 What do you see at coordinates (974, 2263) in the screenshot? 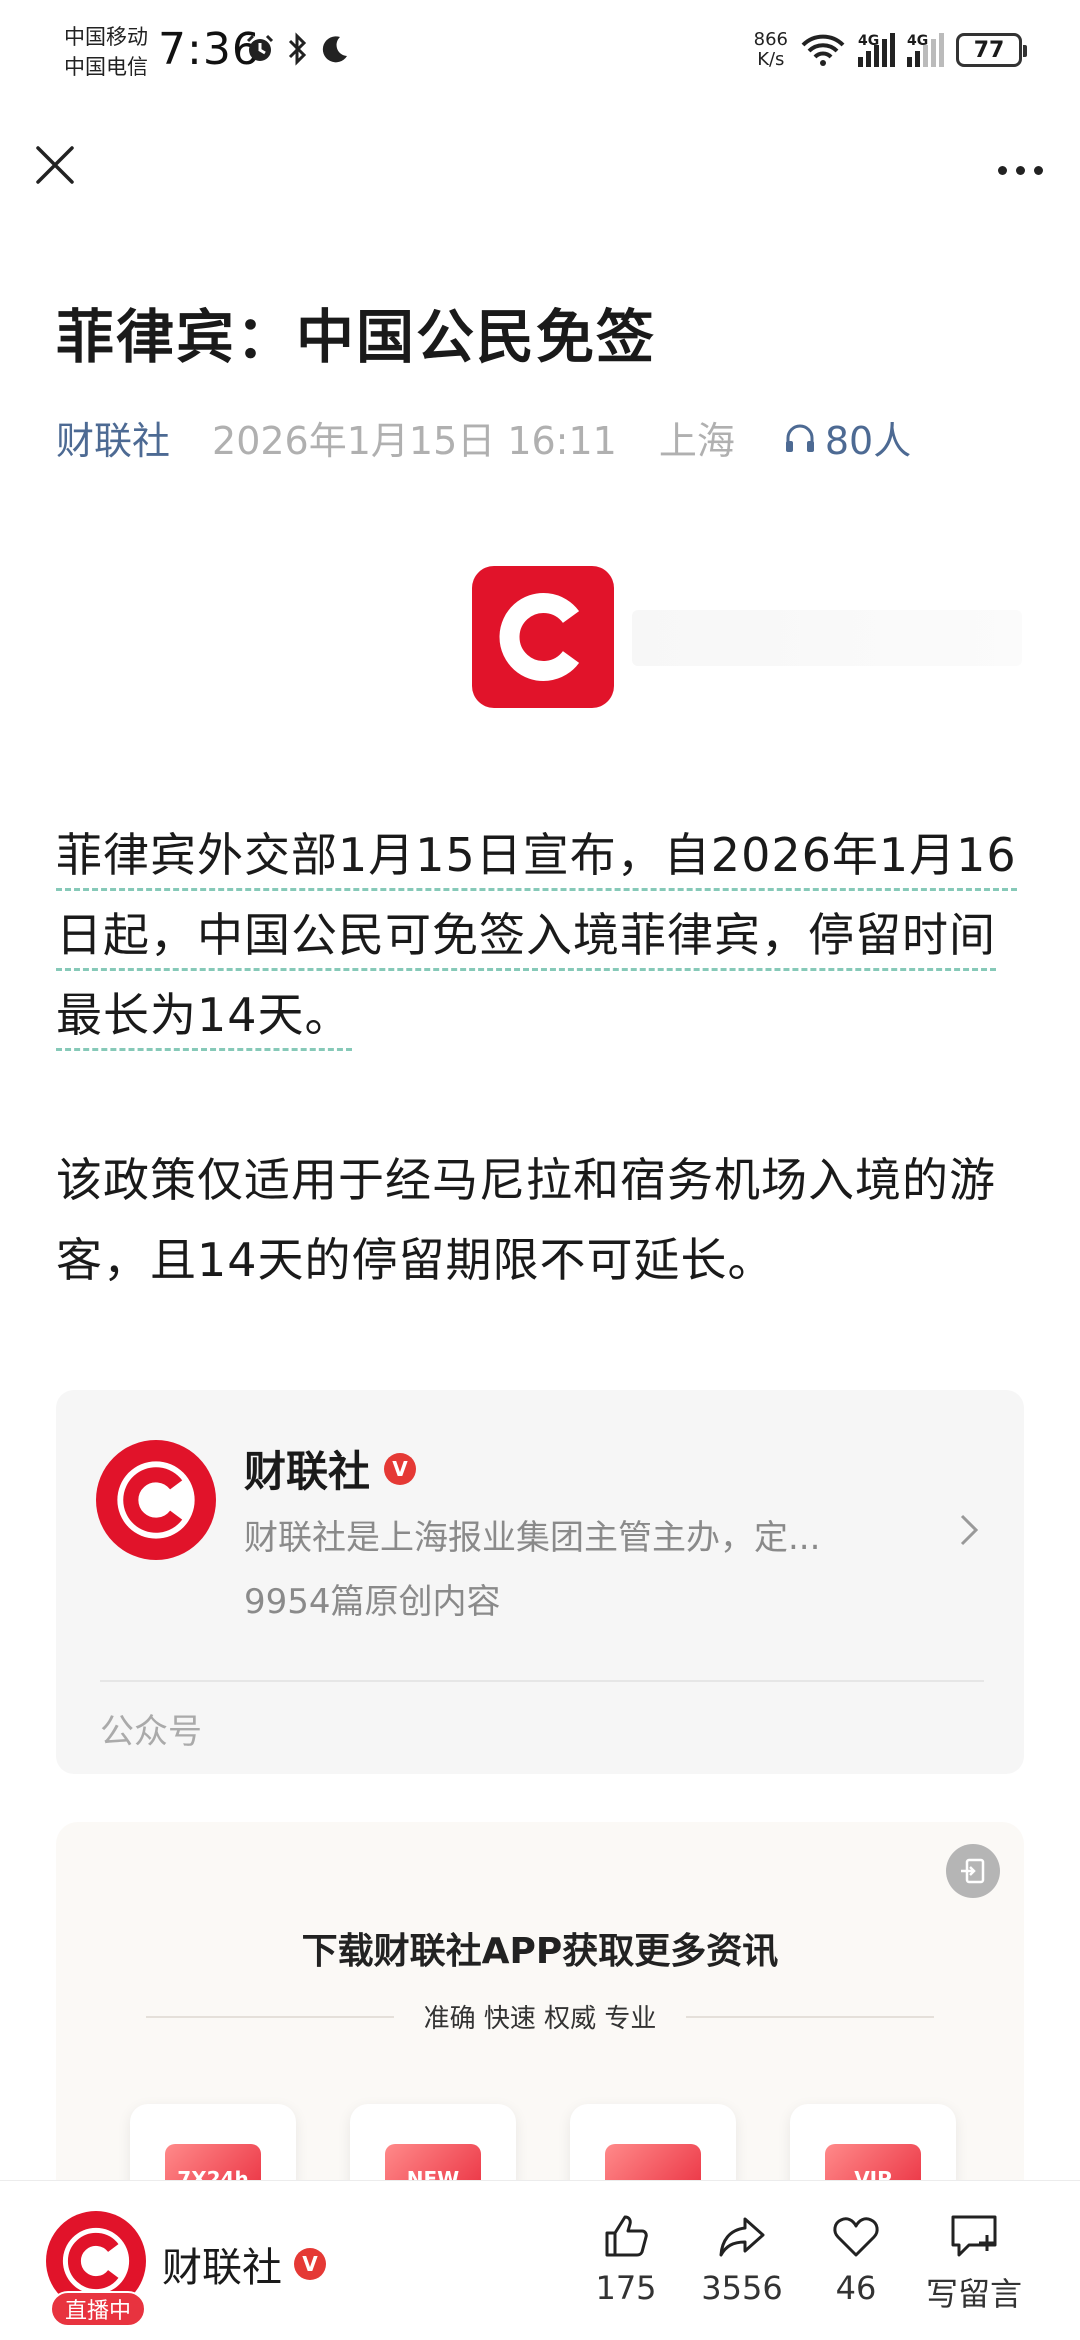
I see `write-comment-button: 写留言` at bounding box center [974, 2263].